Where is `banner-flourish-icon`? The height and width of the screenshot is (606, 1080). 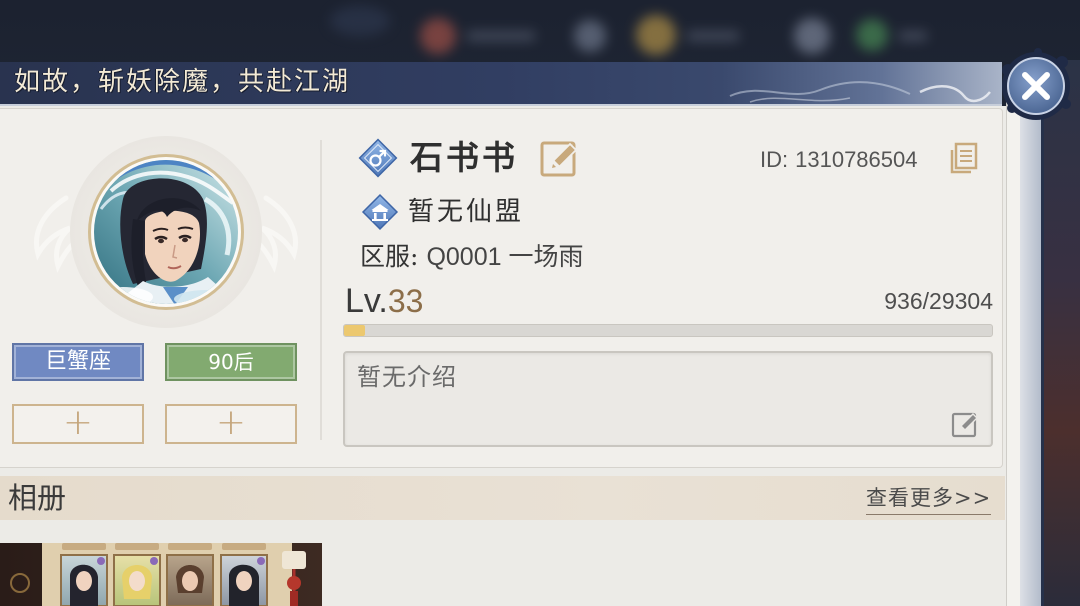 banner-flourish-icon is located at coordinates (860, 92).